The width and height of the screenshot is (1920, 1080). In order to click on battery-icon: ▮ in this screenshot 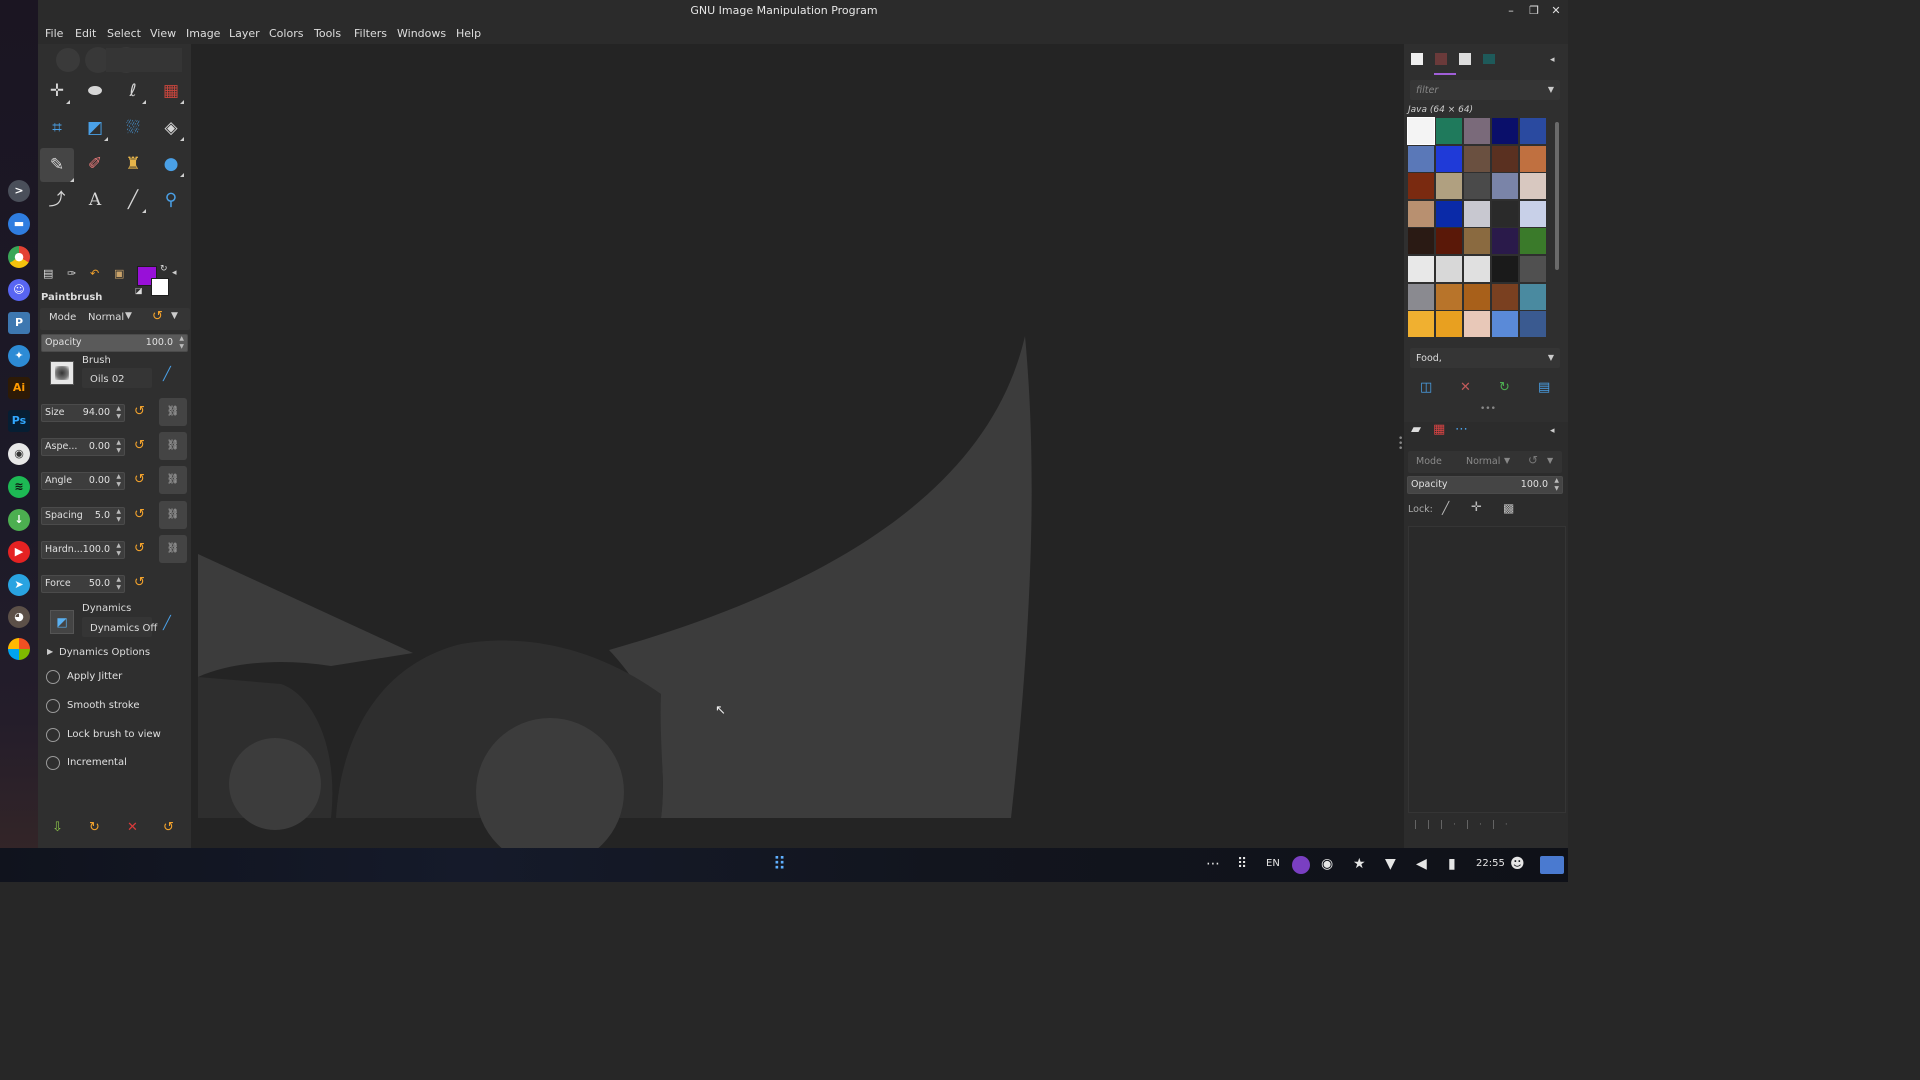, I will do `click(1452, 864)`.